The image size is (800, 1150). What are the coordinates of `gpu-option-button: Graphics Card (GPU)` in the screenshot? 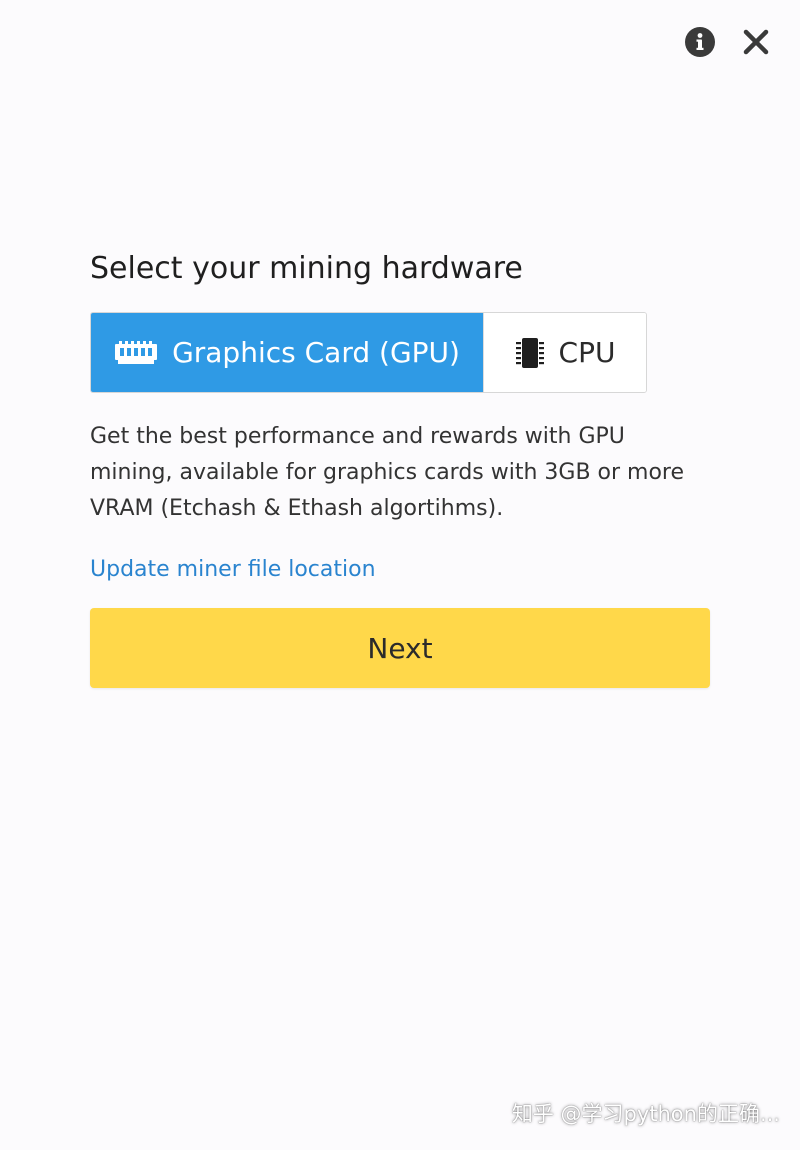 It's located at (287, 352).